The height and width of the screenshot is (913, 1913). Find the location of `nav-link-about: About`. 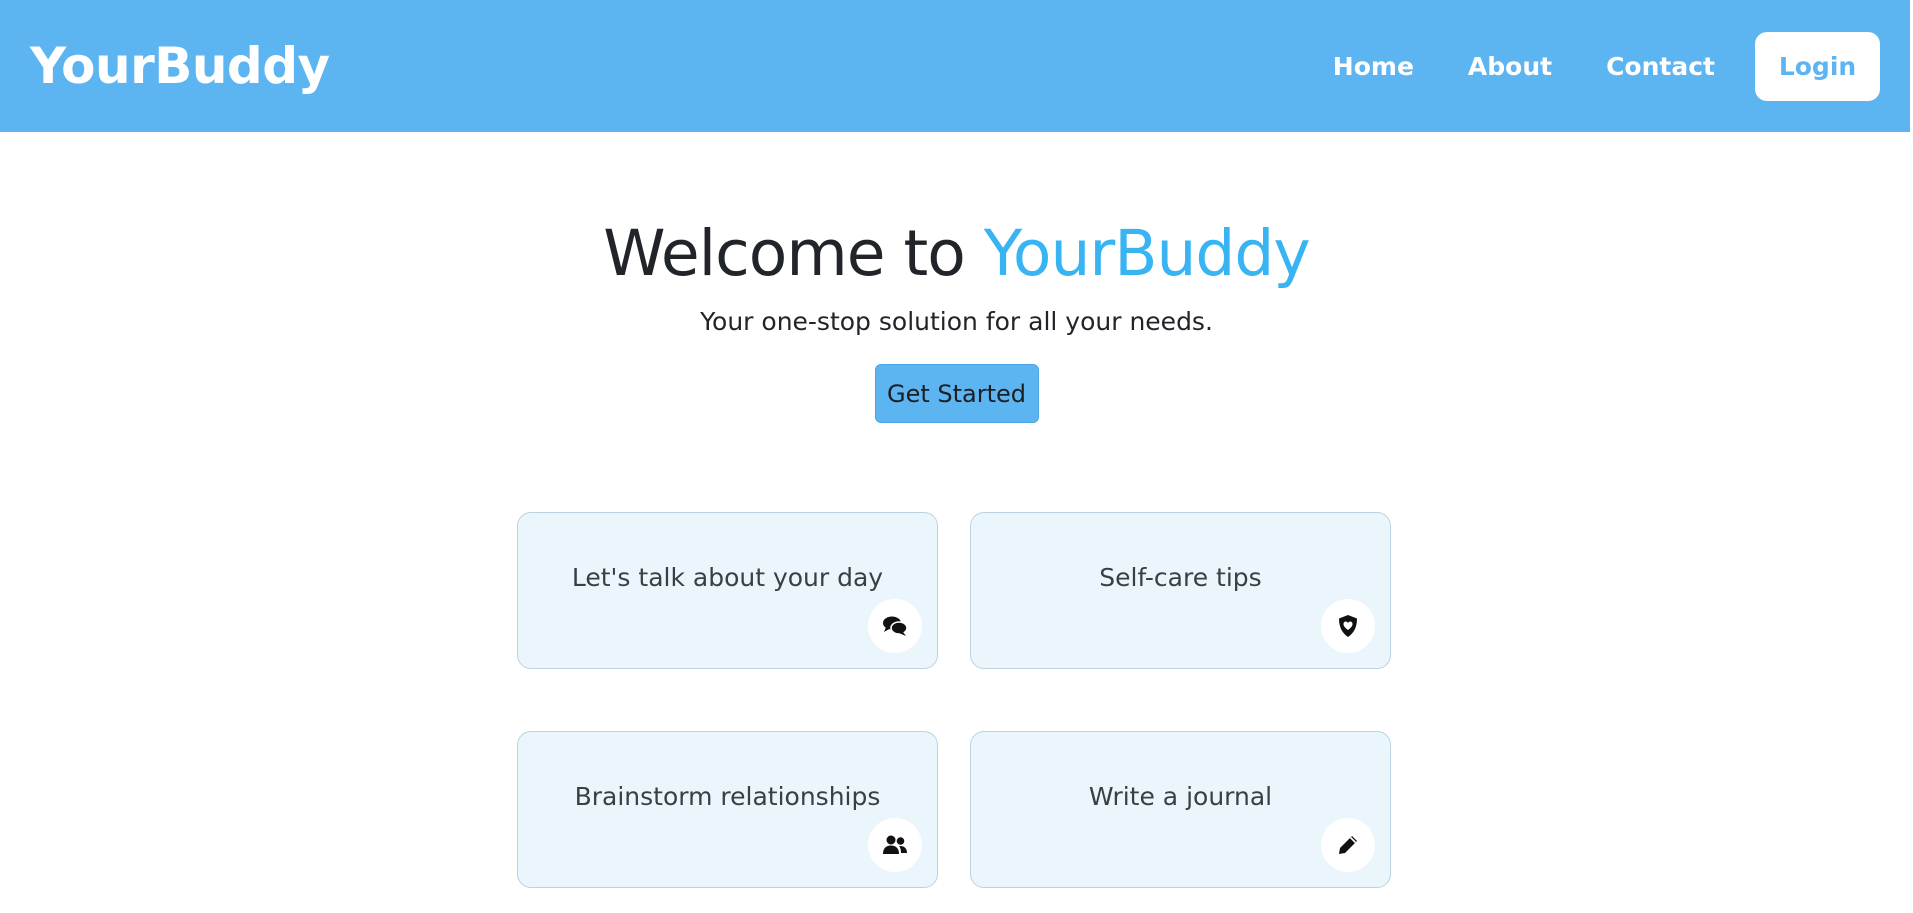

nav-link-about: About is located at coordinates (1510, 66).